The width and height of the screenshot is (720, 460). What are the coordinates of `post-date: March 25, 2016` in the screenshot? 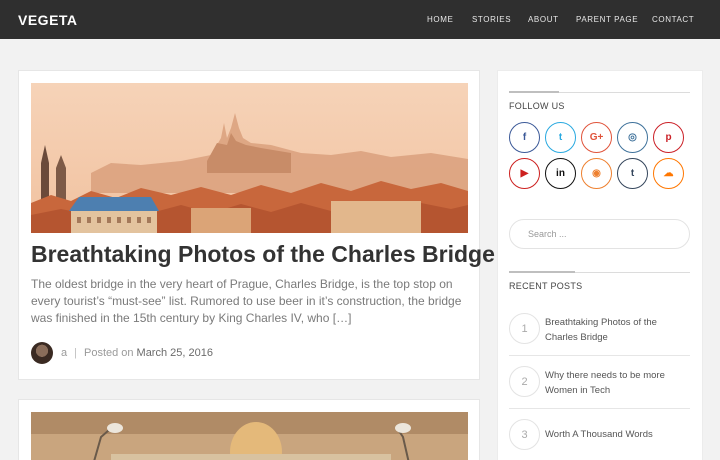 It's located at (175, 353).